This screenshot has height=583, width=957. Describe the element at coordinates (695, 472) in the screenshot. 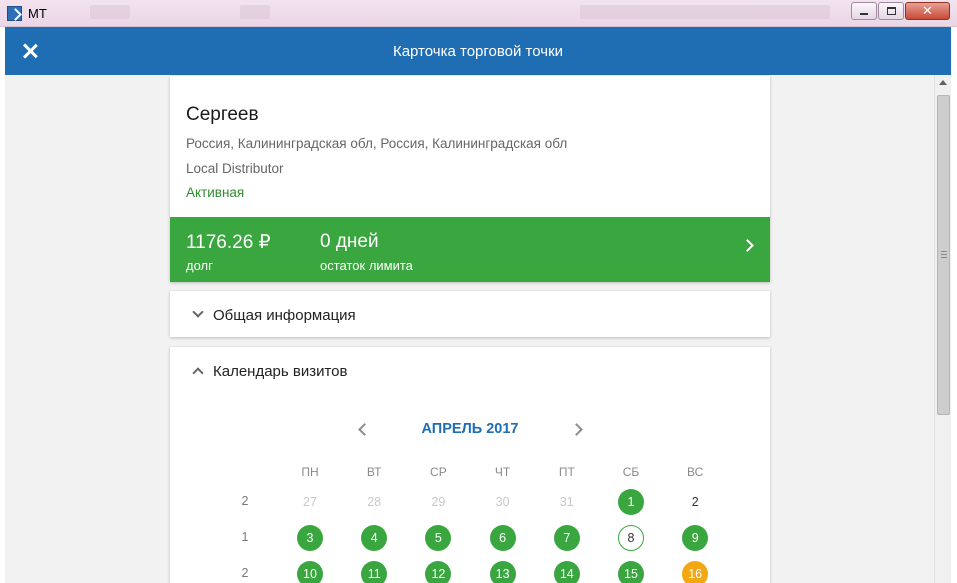

I see `weekday-header: ВС` at that location.